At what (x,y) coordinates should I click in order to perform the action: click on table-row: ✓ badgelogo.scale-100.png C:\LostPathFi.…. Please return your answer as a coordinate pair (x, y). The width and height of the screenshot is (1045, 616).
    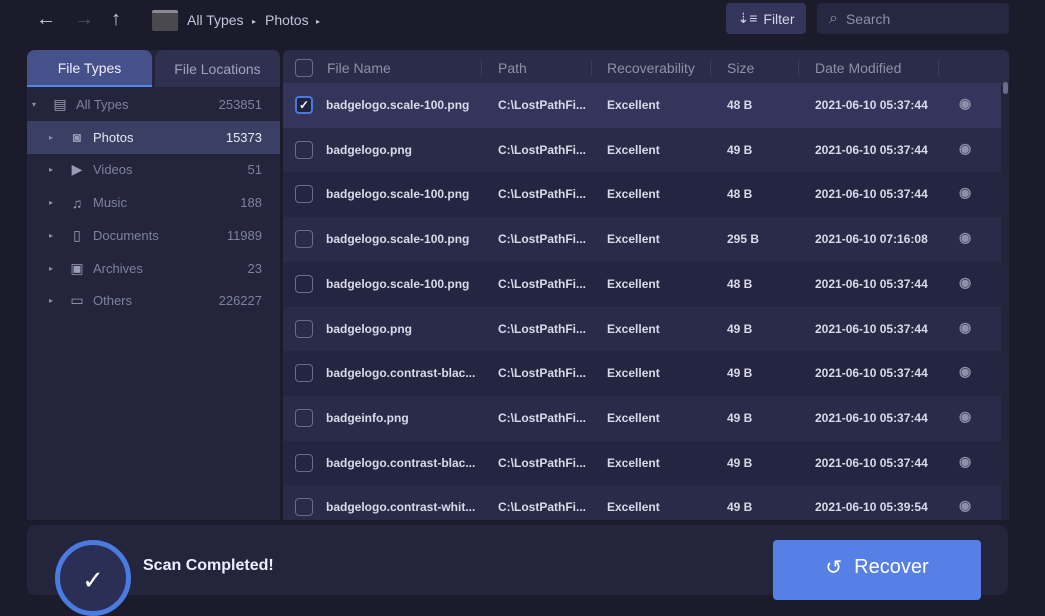
    Looking at the image, I should click on (642, 105).